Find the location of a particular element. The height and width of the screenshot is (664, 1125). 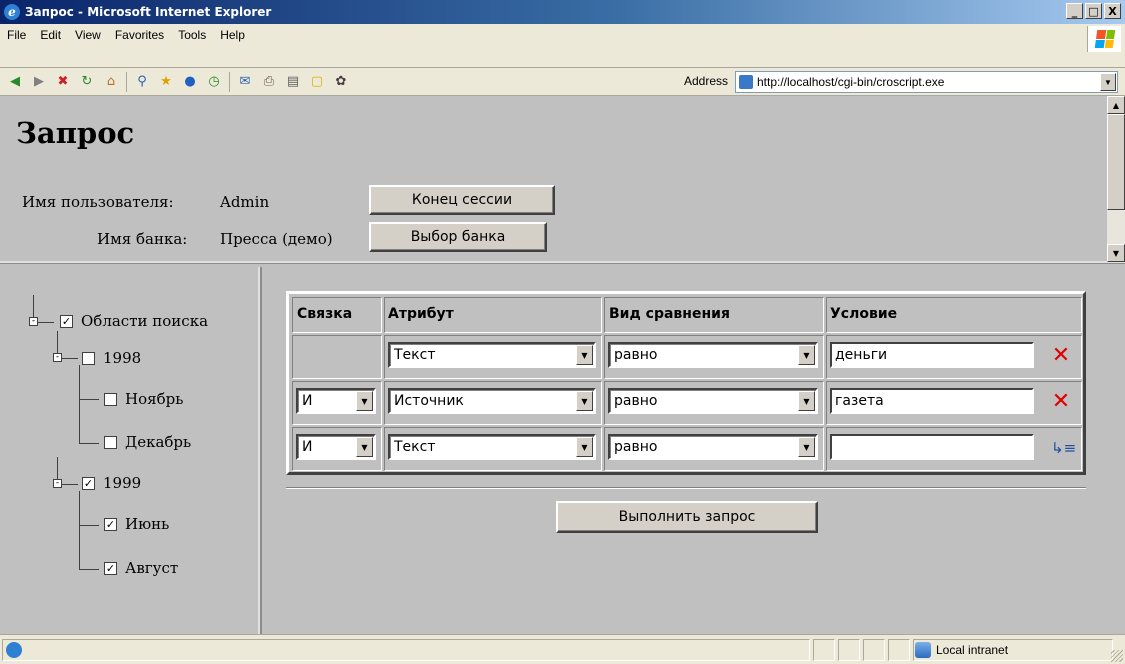

status-bar: Local intranet is located at coordinates (562, 649).